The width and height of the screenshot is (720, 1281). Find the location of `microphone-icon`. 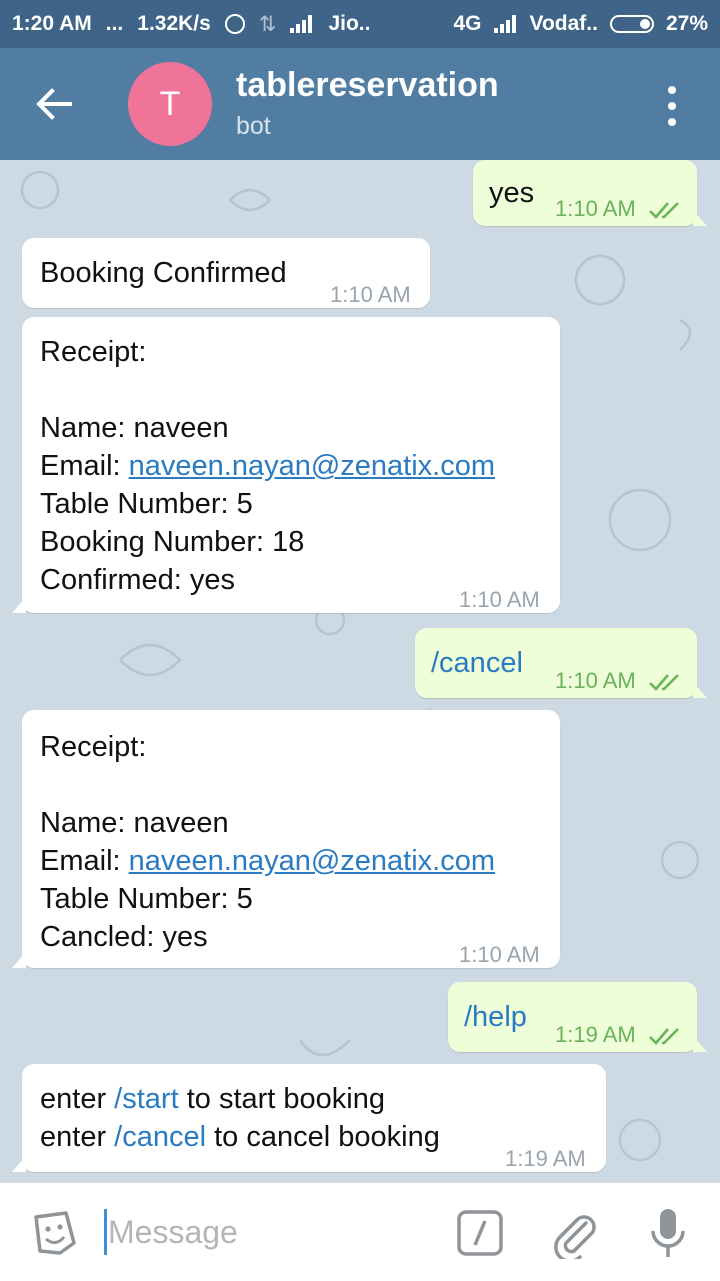

microphone-icon is located at coordinates (668, 1233).